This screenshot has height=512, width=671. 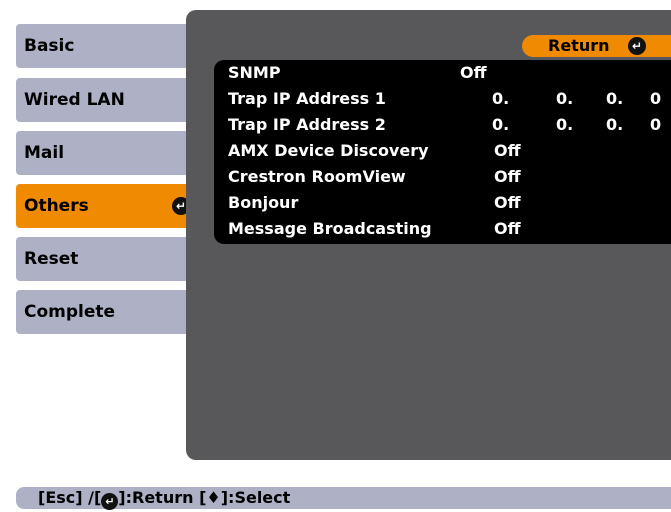 What do you see at coordinates (254, 72) in the screenshot?
I see `setting-label: SNMP` at bounding box center [254, 72].